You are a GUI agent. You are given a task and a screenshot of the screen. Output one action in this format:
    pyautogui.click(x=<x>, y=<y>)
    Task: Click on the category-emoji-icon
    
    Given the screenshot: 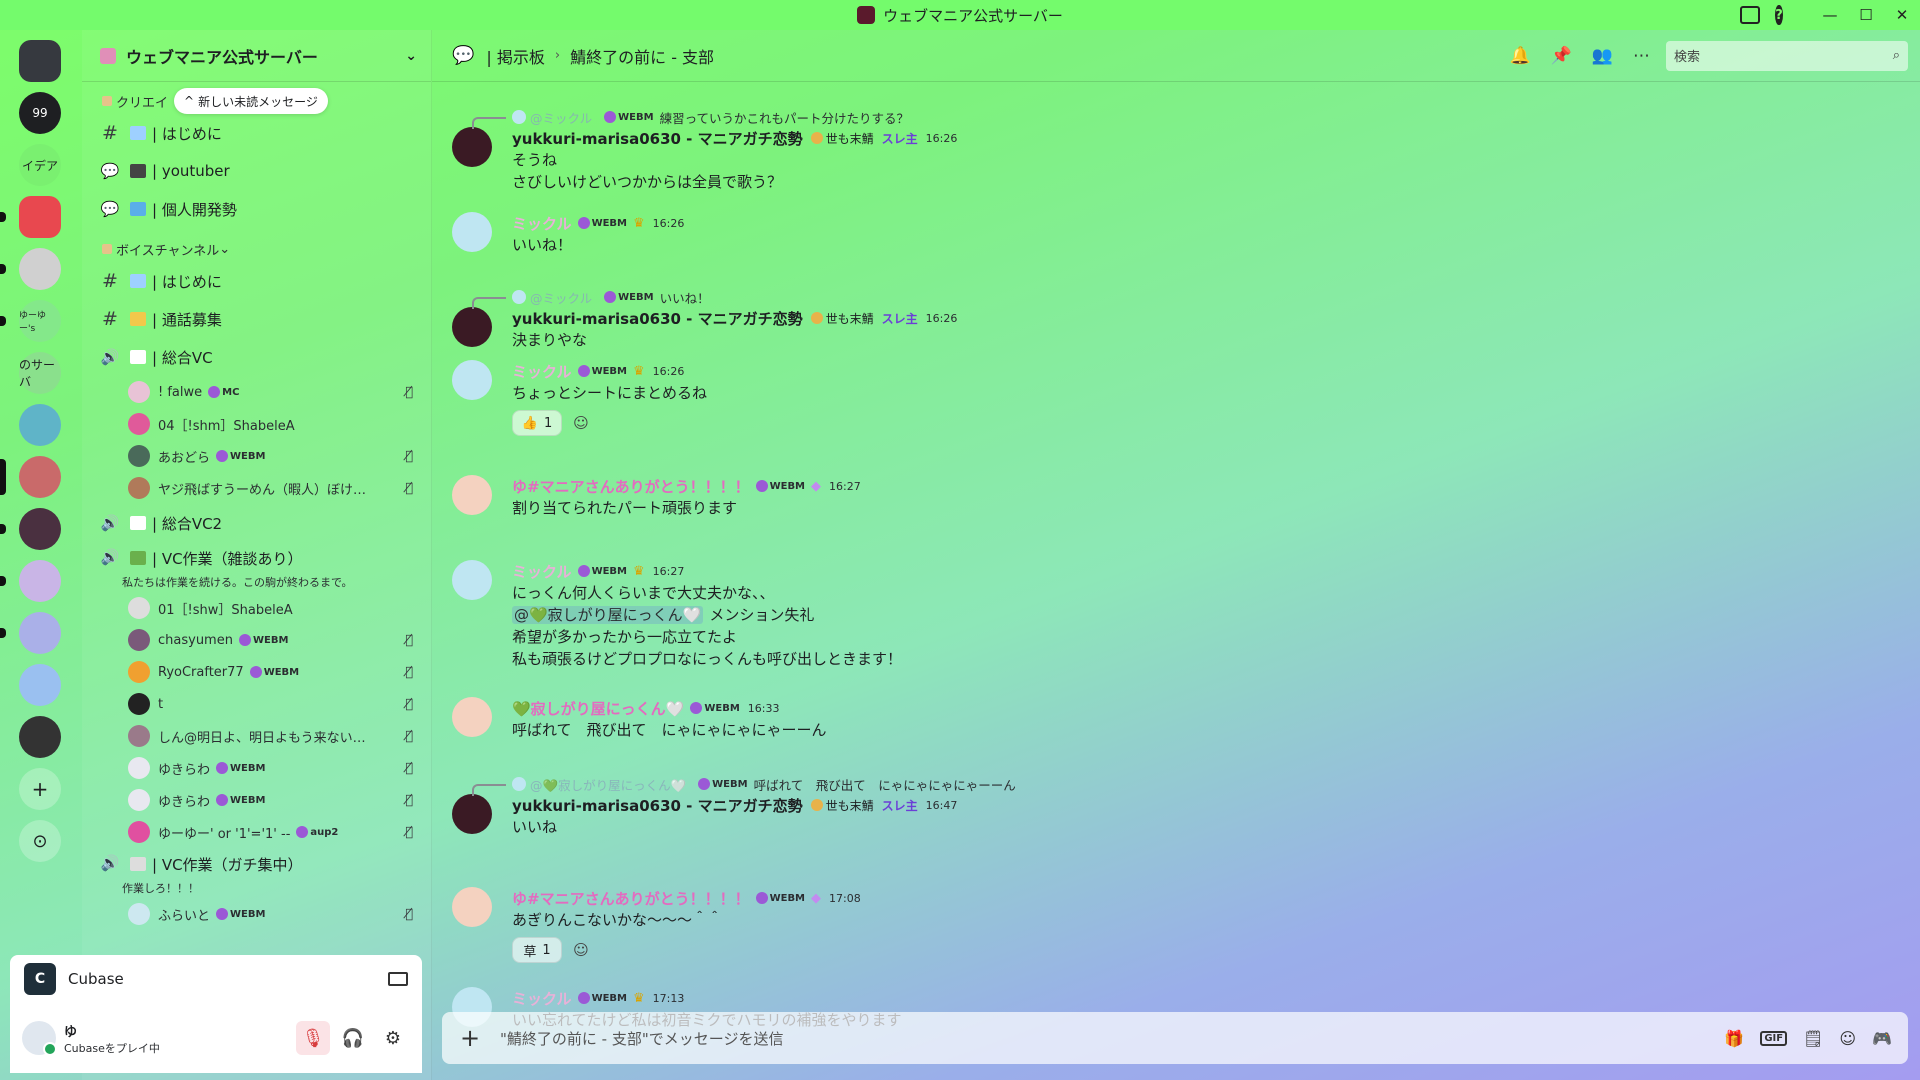 What is the action you would take?
    pyautogui.click(x=107, y=101)
    